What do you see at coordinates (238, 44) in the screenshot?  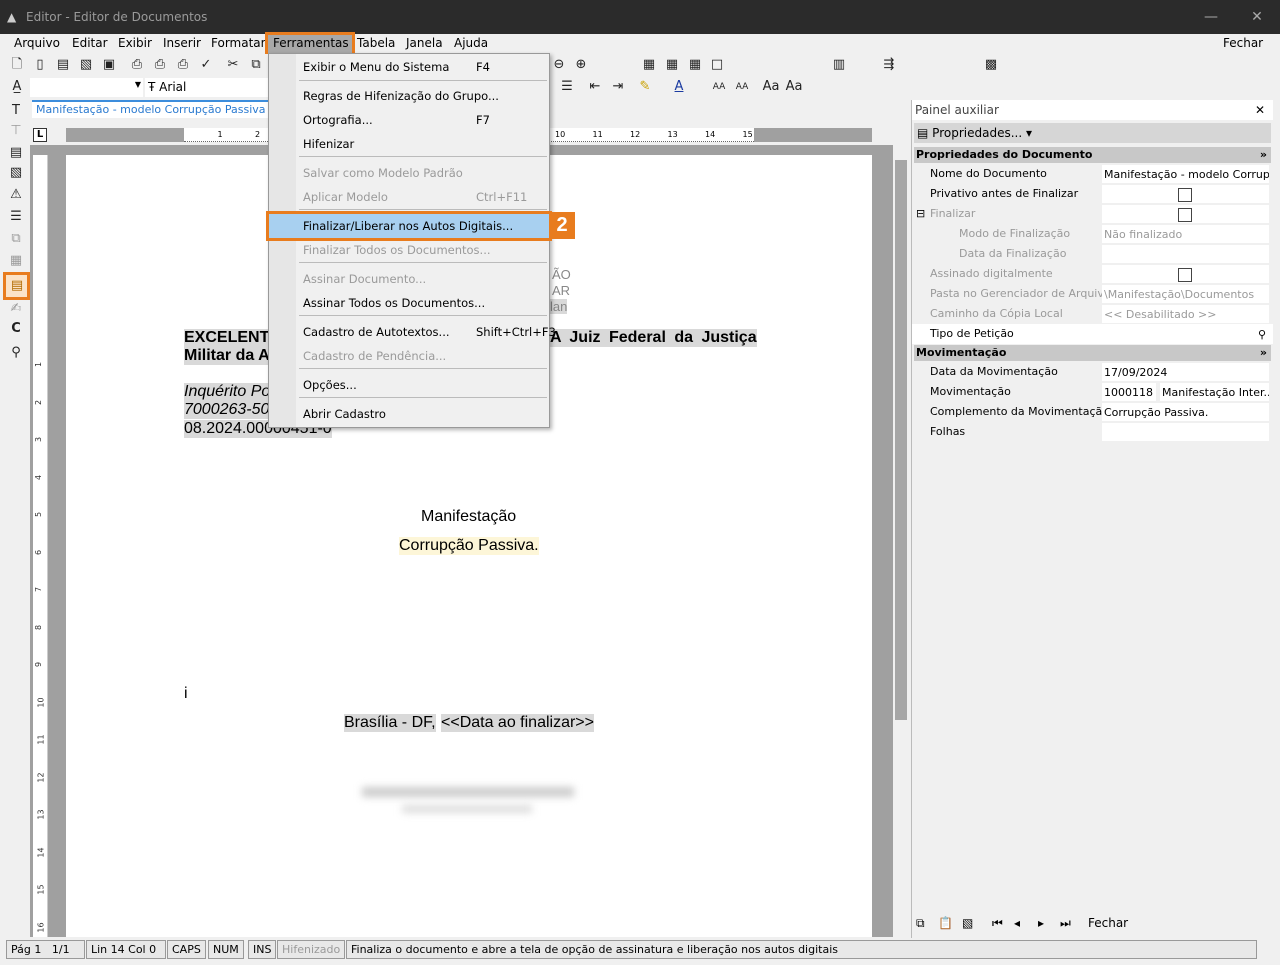 I see `menu-formatar: Formatar` at bounding box center [238, 44].